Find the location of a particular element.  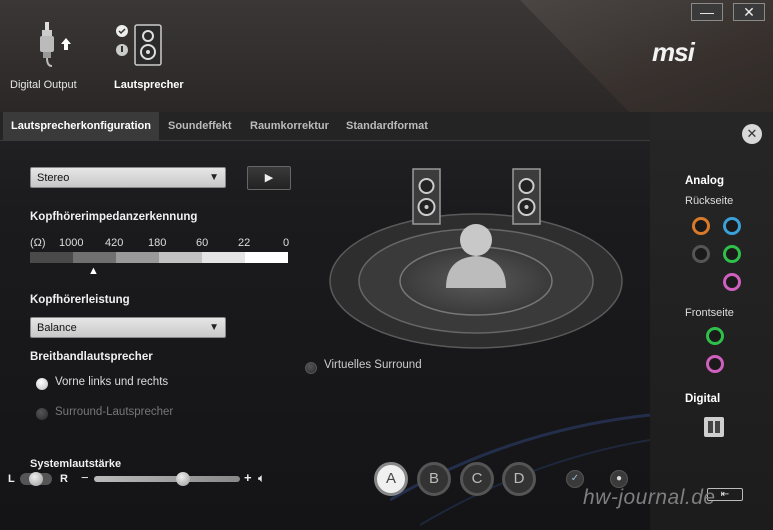

watermark: hw-journal.de is located at coordinates (649, 497).